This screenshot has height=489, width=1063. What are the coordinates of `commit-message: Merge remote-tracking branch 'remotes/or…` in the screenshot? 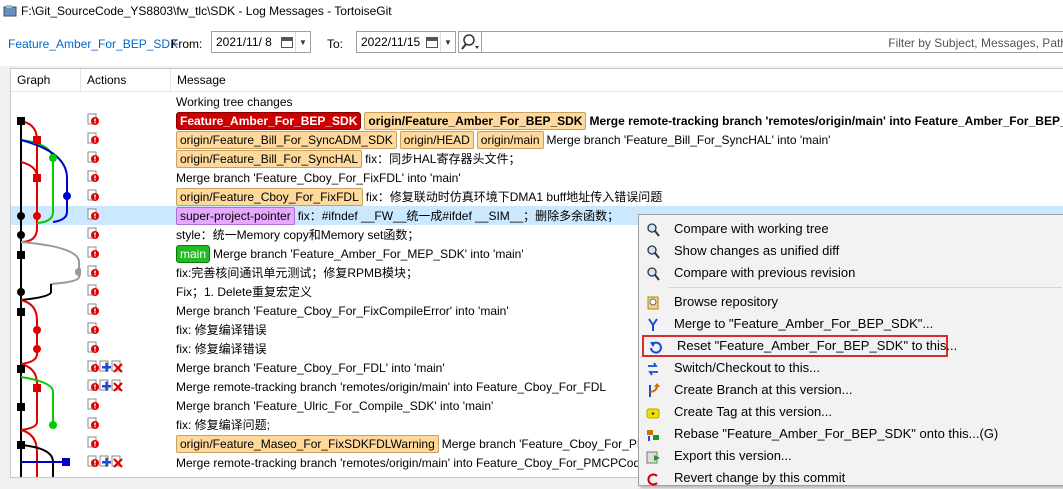 It's located at (391, 386).